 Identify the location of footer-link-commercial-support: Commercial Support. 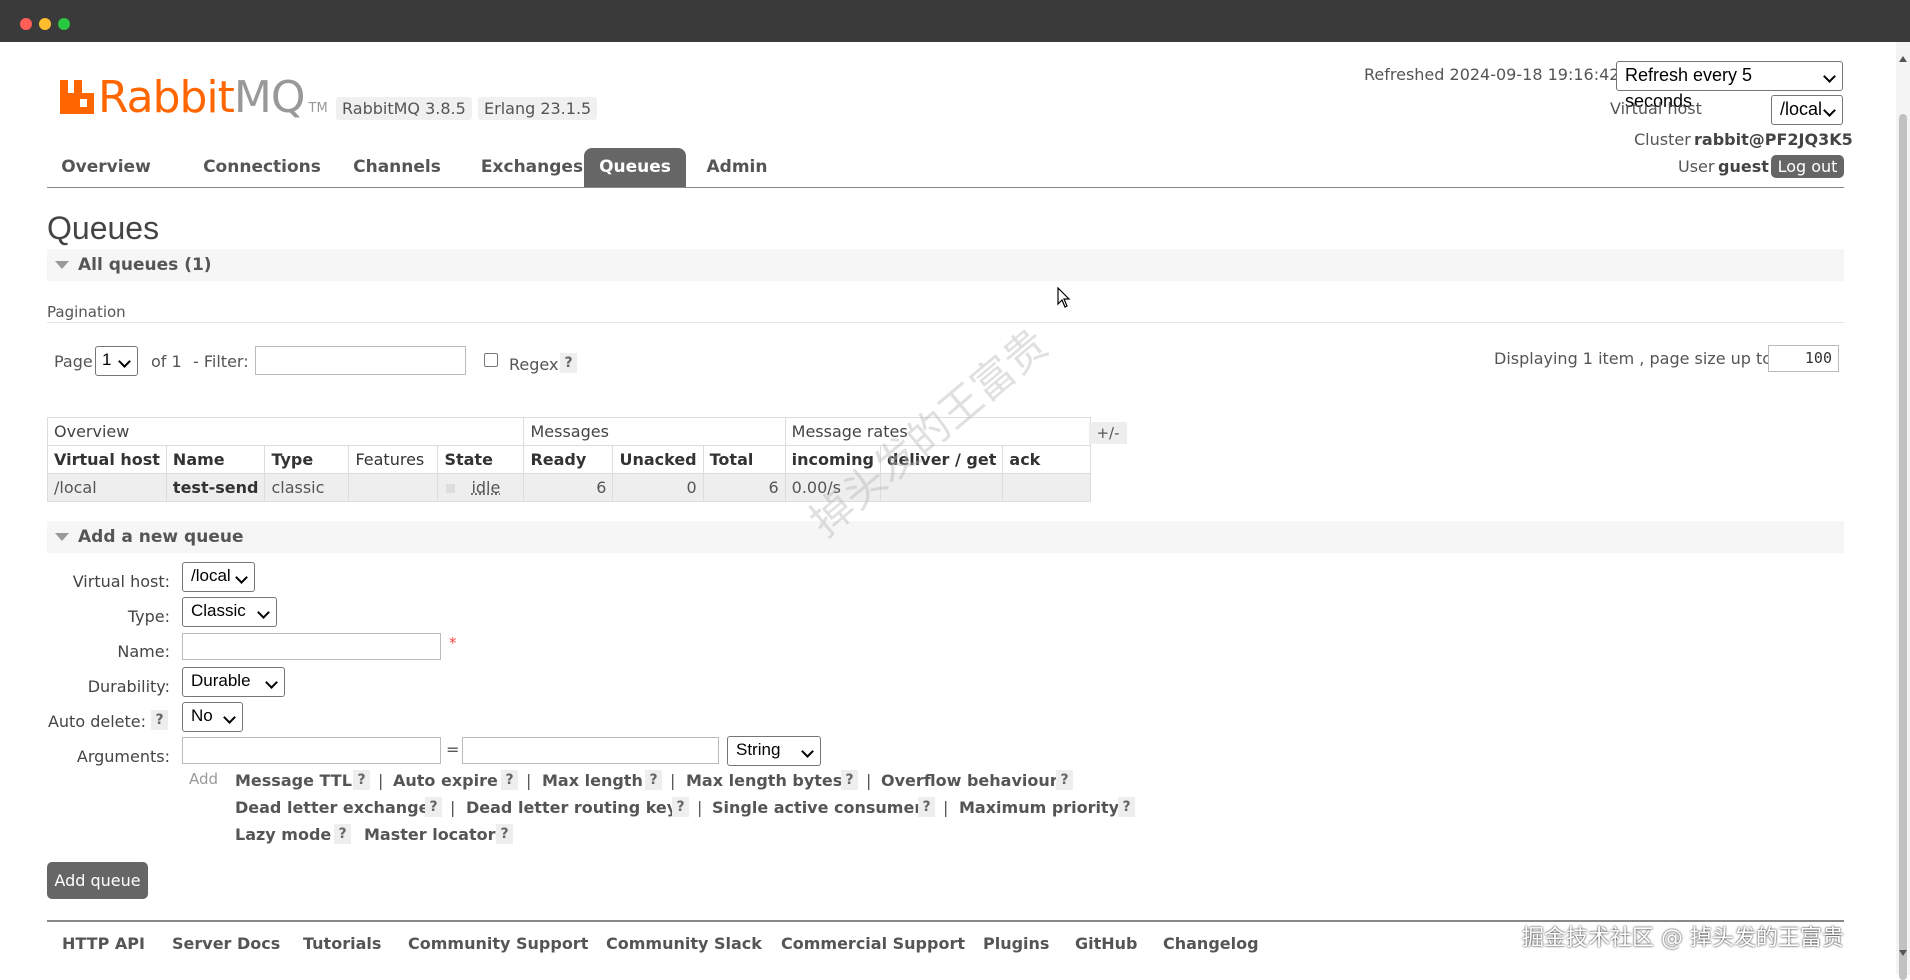
(873, 943).